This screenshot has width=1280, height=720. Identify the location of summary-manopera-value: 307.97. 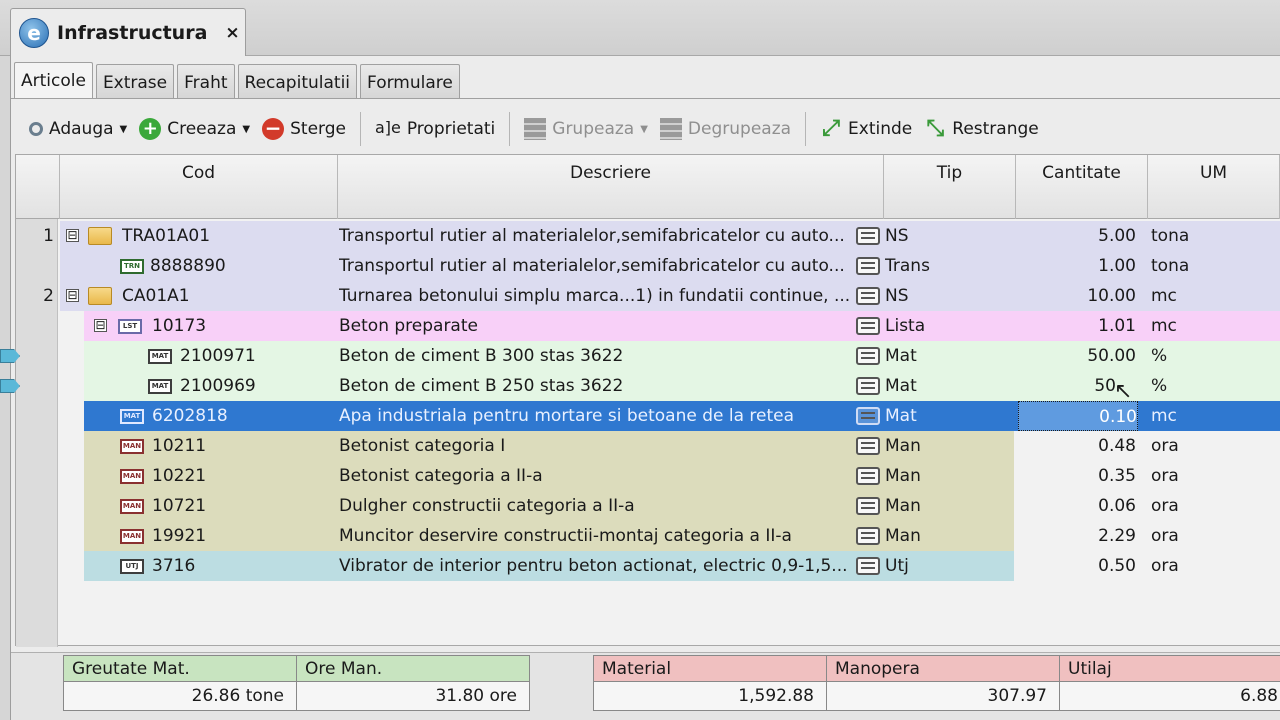
(943, 696).